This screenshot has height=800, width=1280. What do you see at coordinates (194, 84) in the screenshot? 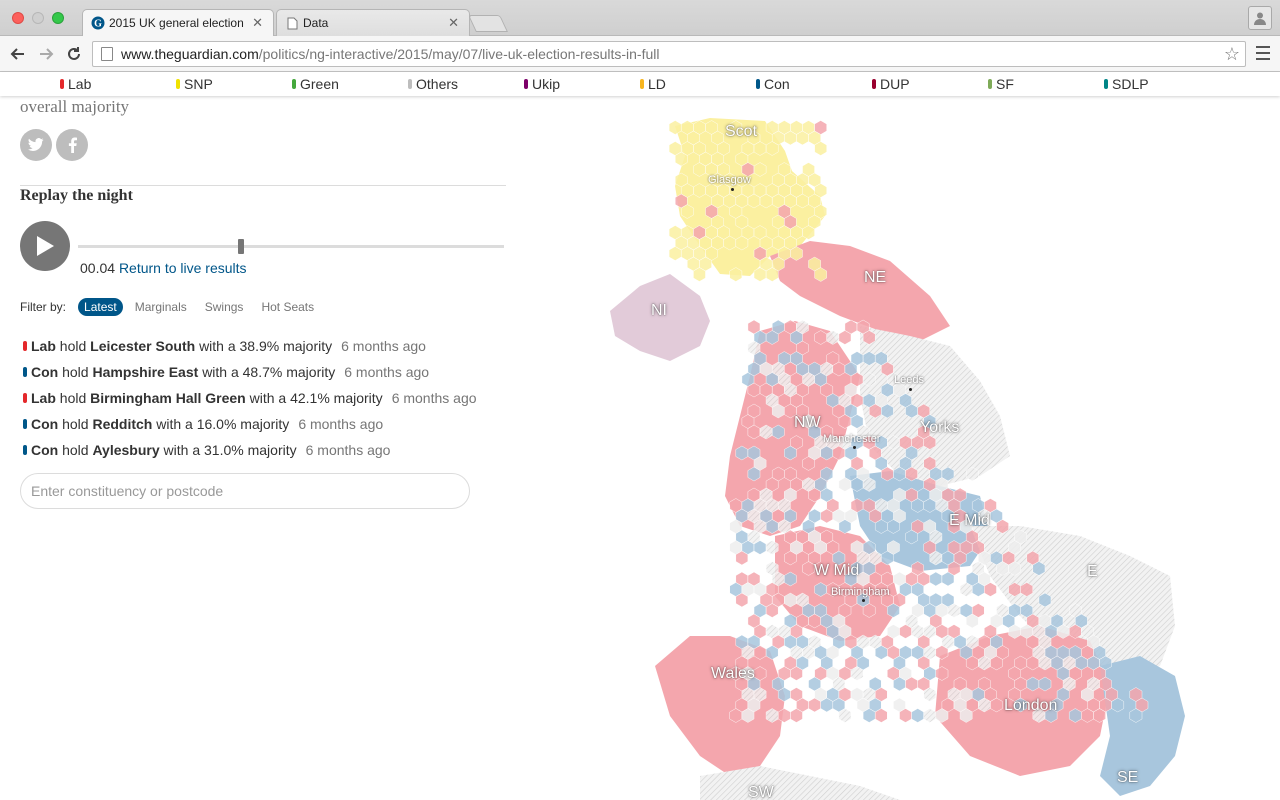
I see `legend-item: SNP` at bounding box center [194, 84].